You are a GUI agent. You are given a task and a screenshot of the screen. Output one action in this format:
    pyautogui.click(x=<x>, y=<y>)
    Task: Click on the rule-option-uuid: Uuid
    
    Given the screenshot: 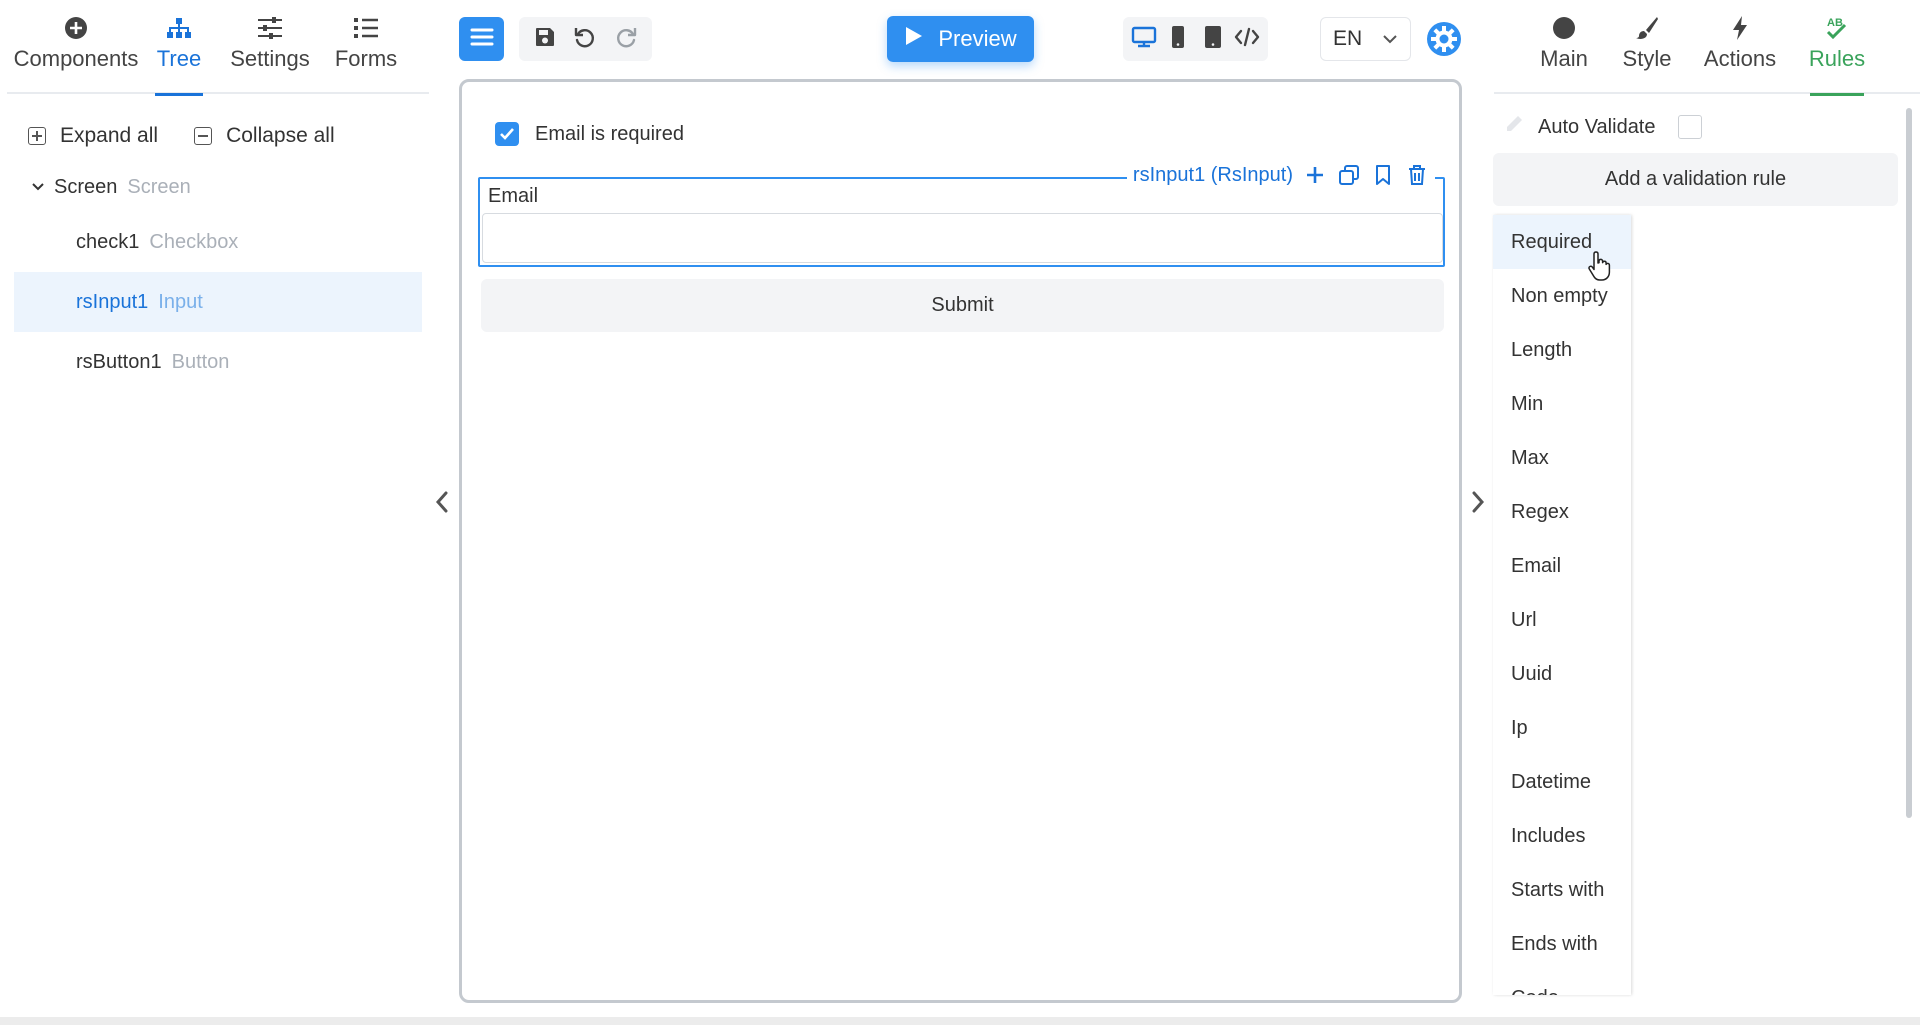 What is the action you would take?
    pyautogui.click(x=1562, y=674)
    